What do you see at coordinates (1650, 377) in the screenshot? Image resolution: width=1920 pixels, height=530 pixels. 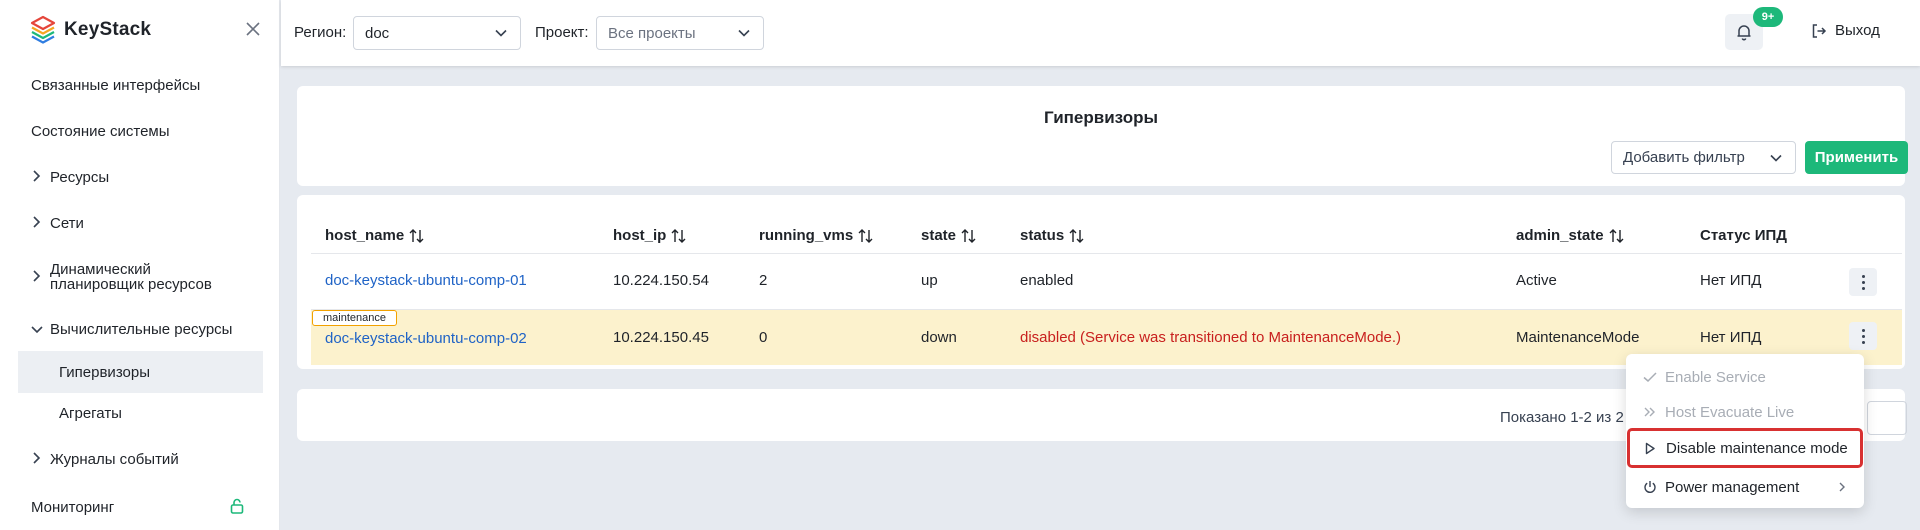 I see `check-icon` at bounding box center [1650, 377].